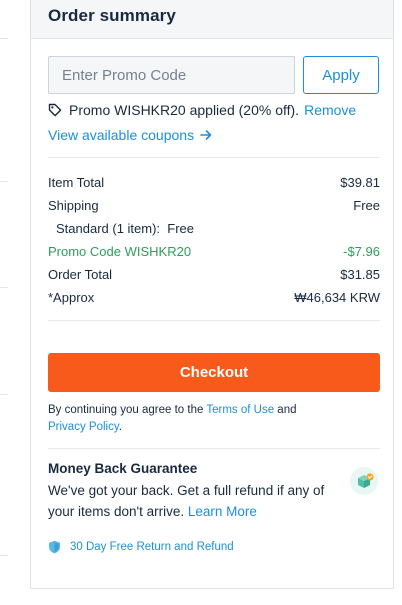 The width and height of the screenshot is (402, 605). I want to click on item-total-label: Item Total, so click(76, 182).